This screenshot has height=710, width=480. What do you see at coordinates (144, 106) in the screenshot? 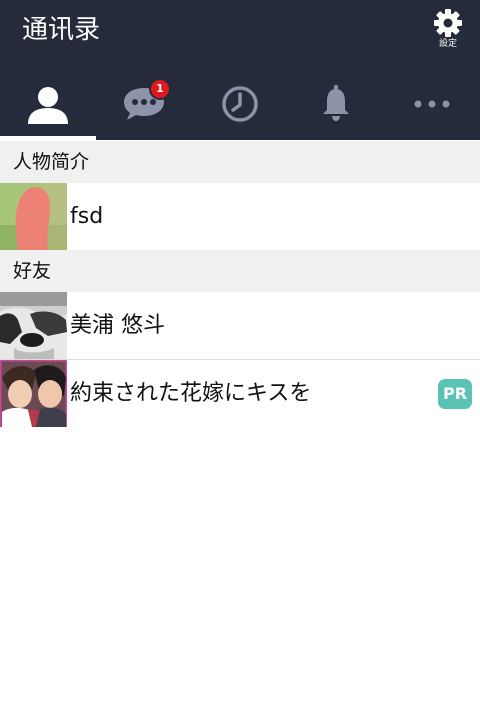
I see `tab-chats: 1` at bounding box center [144, 106].